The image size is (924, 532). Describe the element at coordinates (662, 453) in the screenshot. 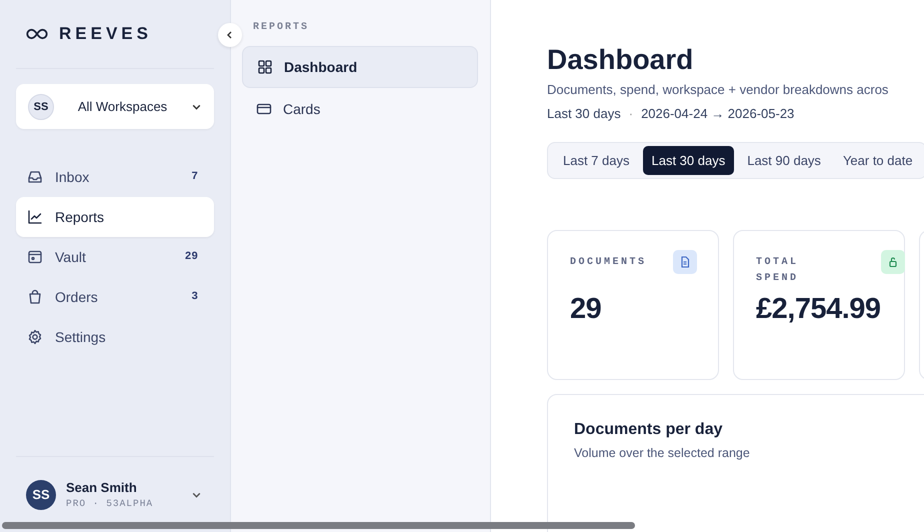

I see `panel-subtitle: Volume over the selected range` at that location.